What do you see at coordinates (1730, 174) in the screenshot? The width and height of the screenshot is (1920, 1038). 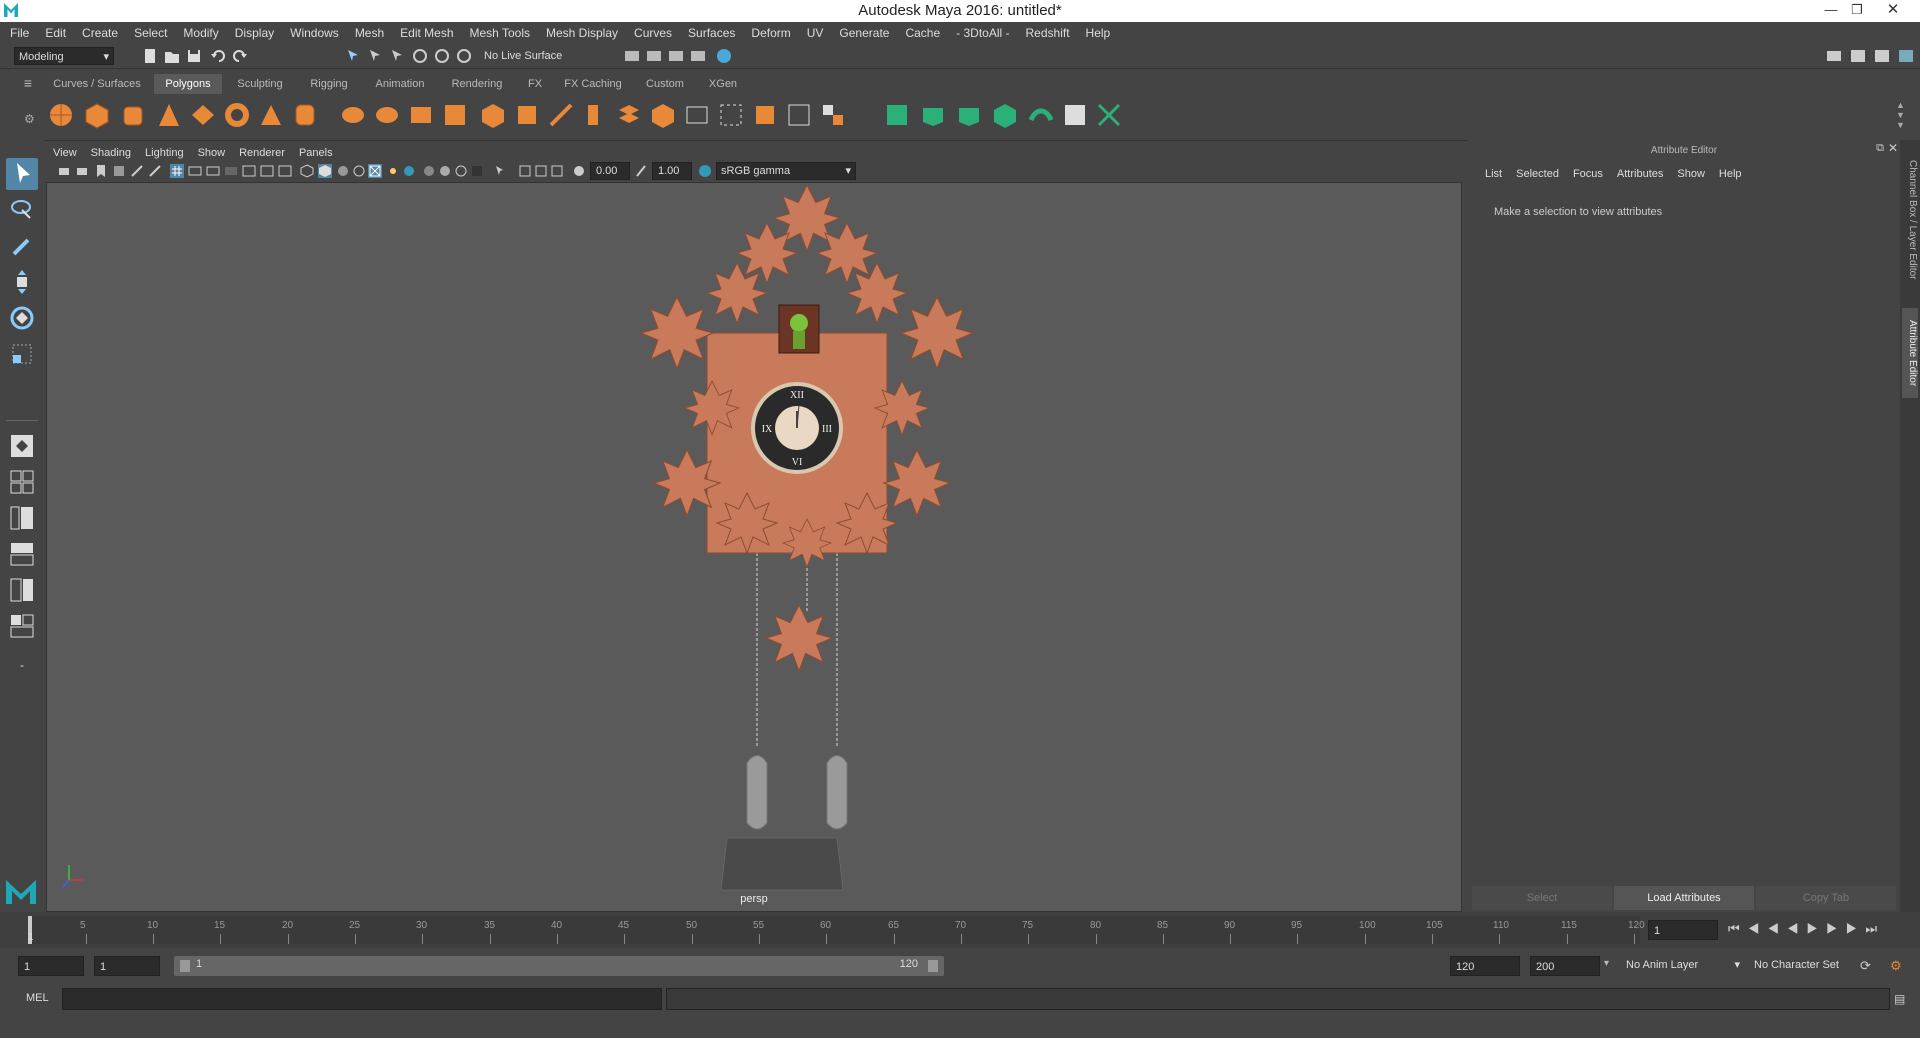 I see `attr-menu-help: Help` at bounding box center [1730, 174].